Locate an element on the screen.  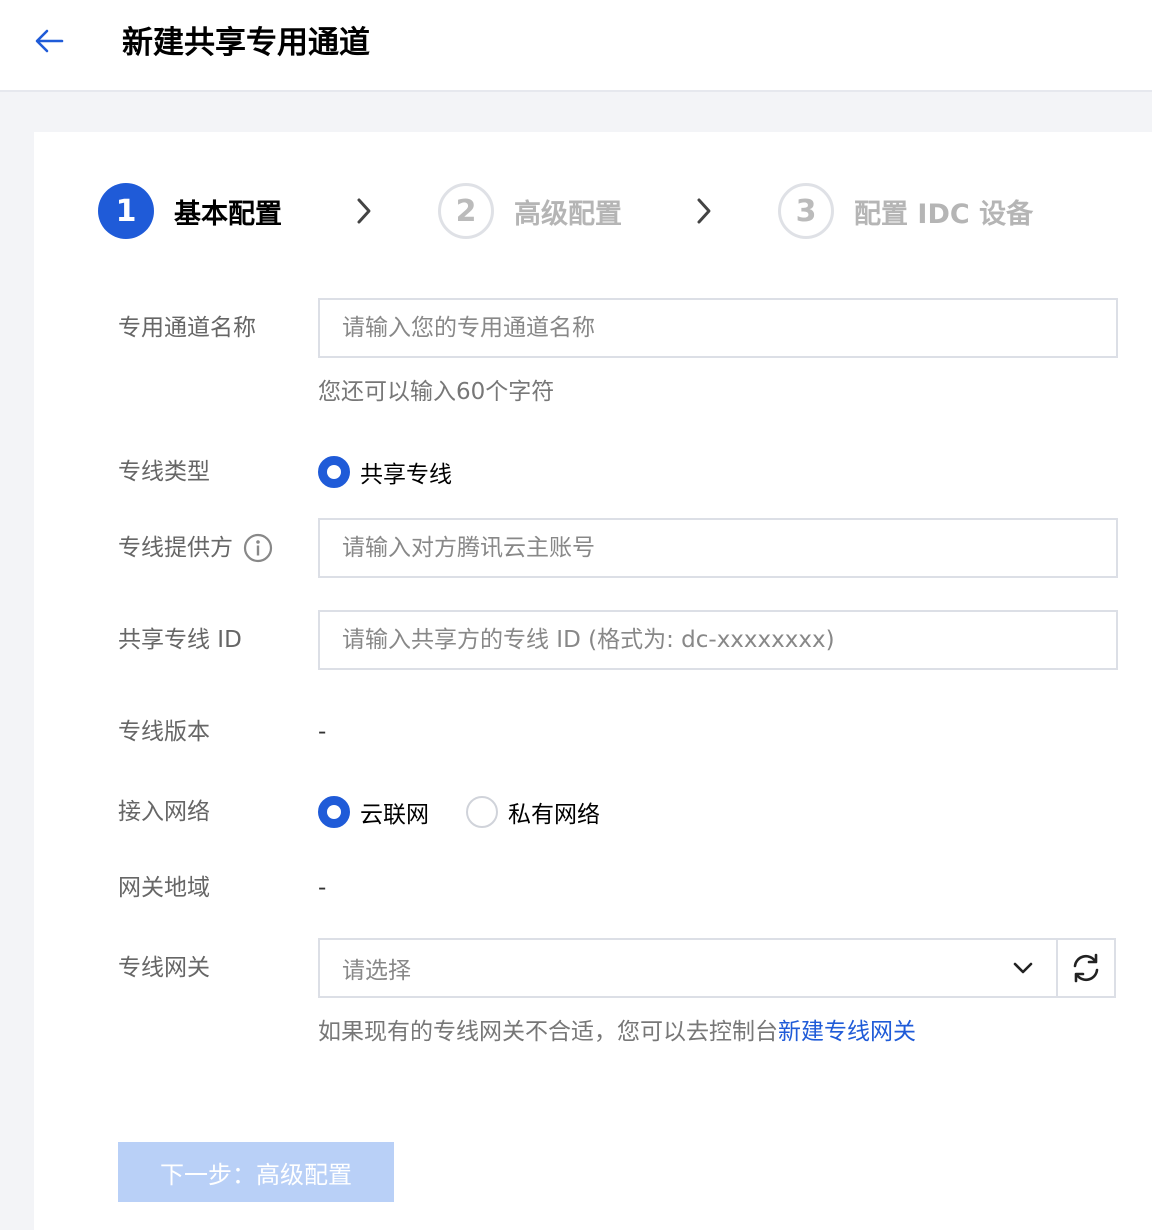
provider-input is located at coordinates (718, 548).